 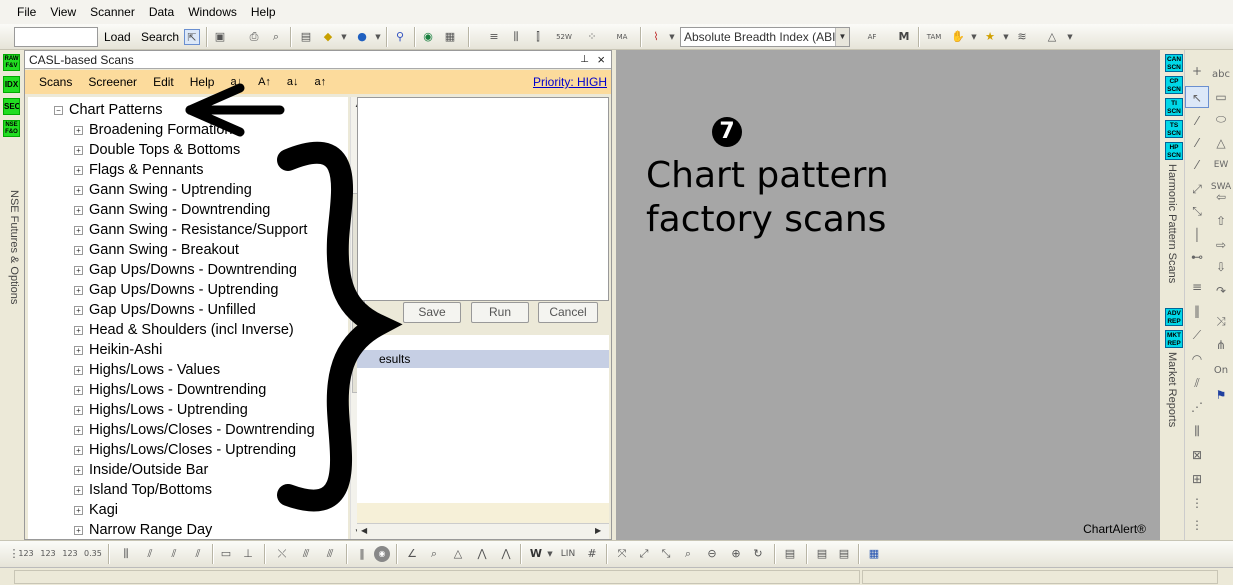 I want to click on nse-fo-button: NSE F&O, so click(x=11, y=128).